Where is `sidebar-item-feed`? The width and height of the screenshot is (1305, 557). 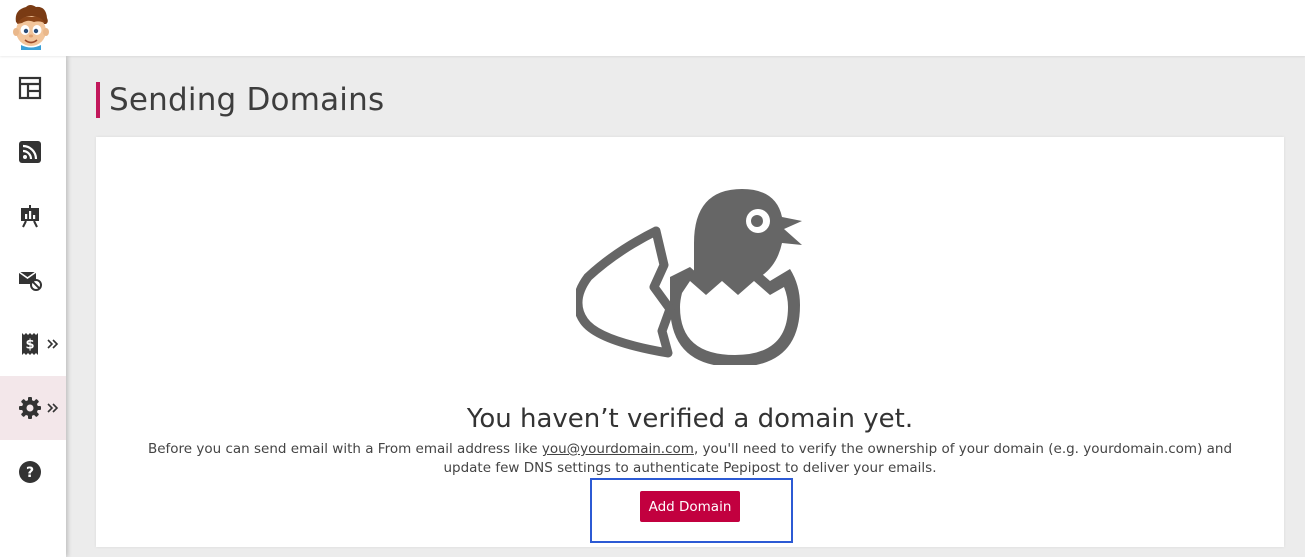
sidebar-item-feed is located at coordinates (33, 152).